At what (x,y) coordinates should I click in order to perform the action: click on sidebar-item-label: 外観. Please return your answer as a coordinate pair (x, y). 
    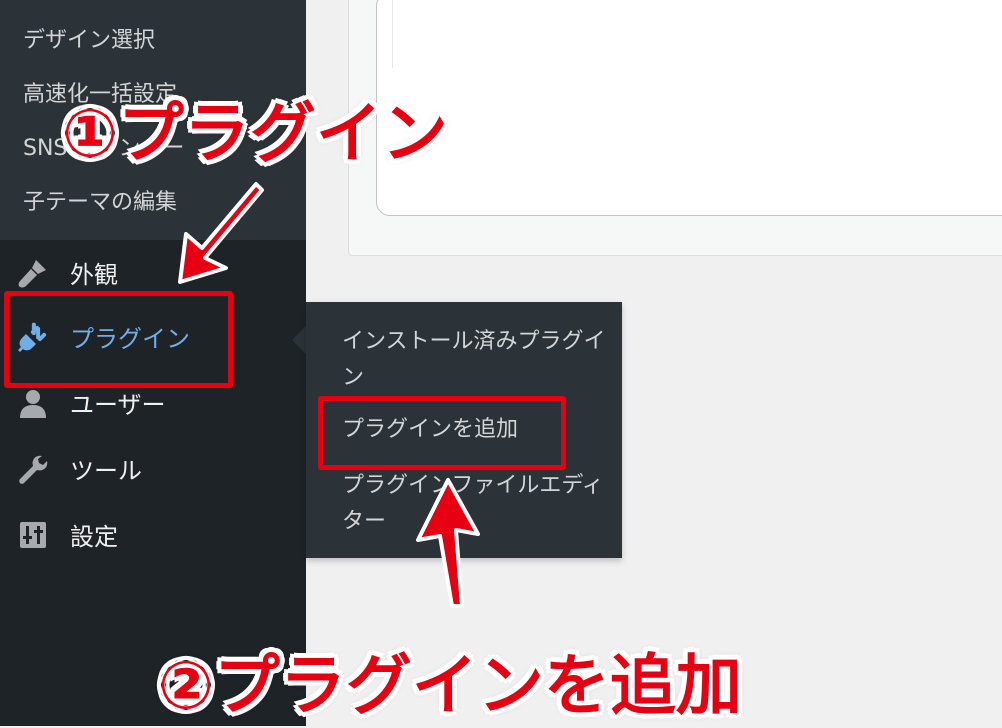
    Looking at the image, I should click on (94, 275).